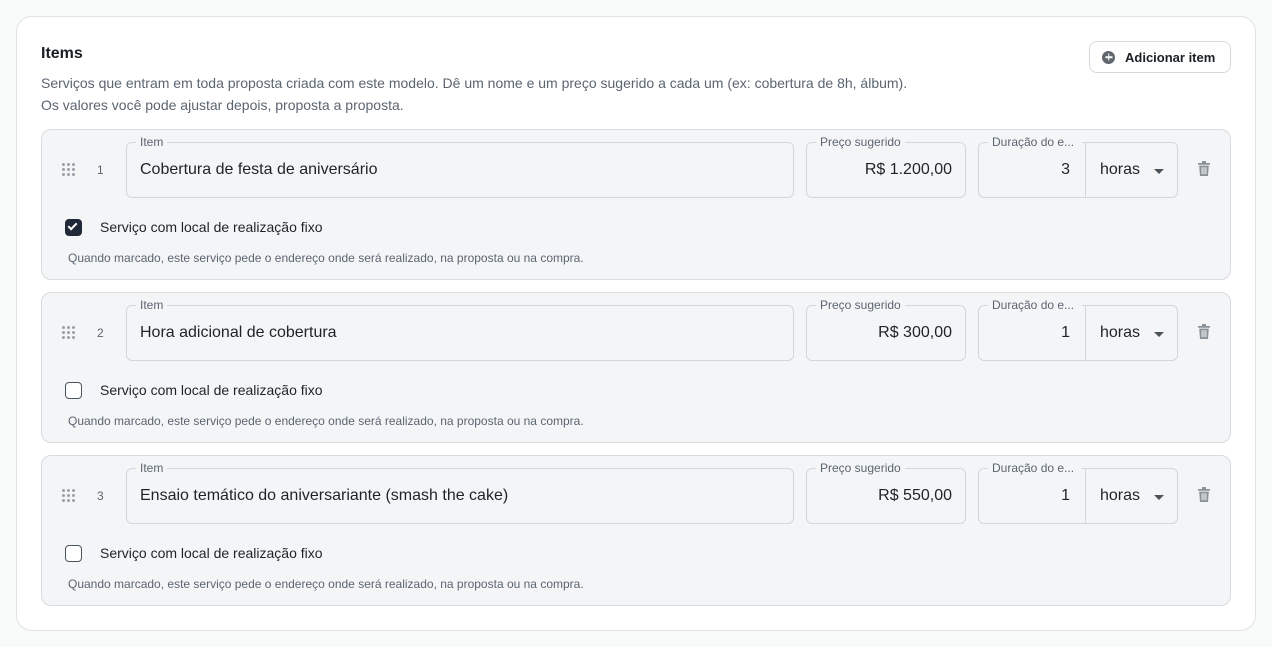 This screenshot has width=1272, height=647. I want to click on item-price-value: R$ 300,00, so click(915, 332).